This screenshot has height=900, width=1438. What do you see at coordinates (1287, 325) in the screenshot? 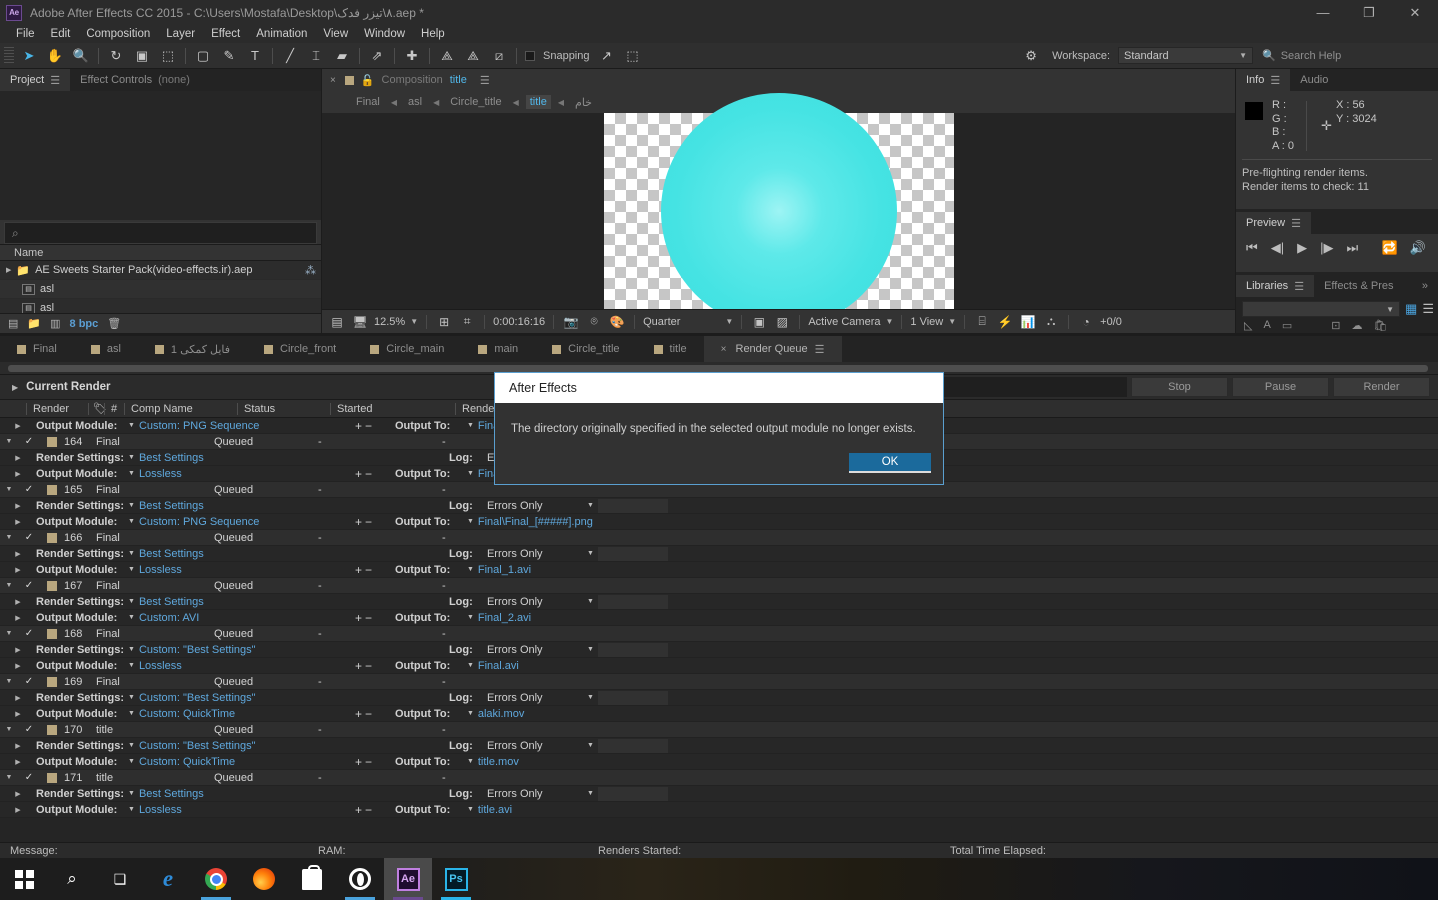
I see `rect-icon: ▭` at bounding box center [1287, 325].